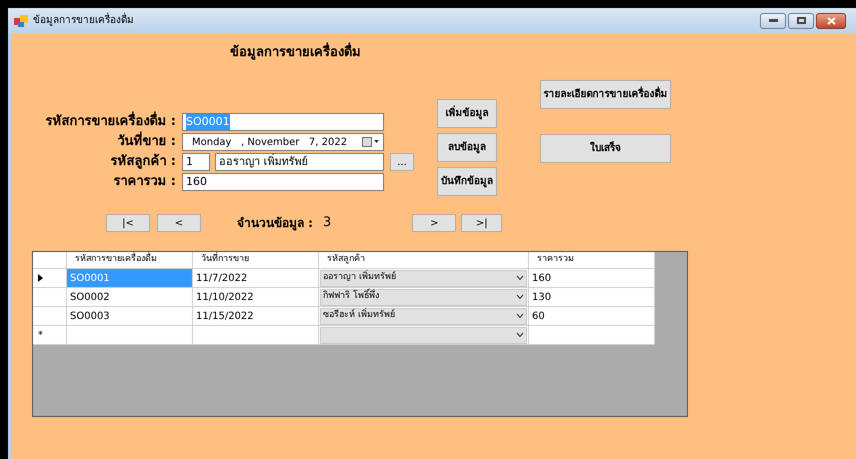 This screenshot has height=459, width=856. What do you see at coordinates (592, 260) in the screenshot?
I see `column-header: ราคารวม` at bounding box center [592, 260].